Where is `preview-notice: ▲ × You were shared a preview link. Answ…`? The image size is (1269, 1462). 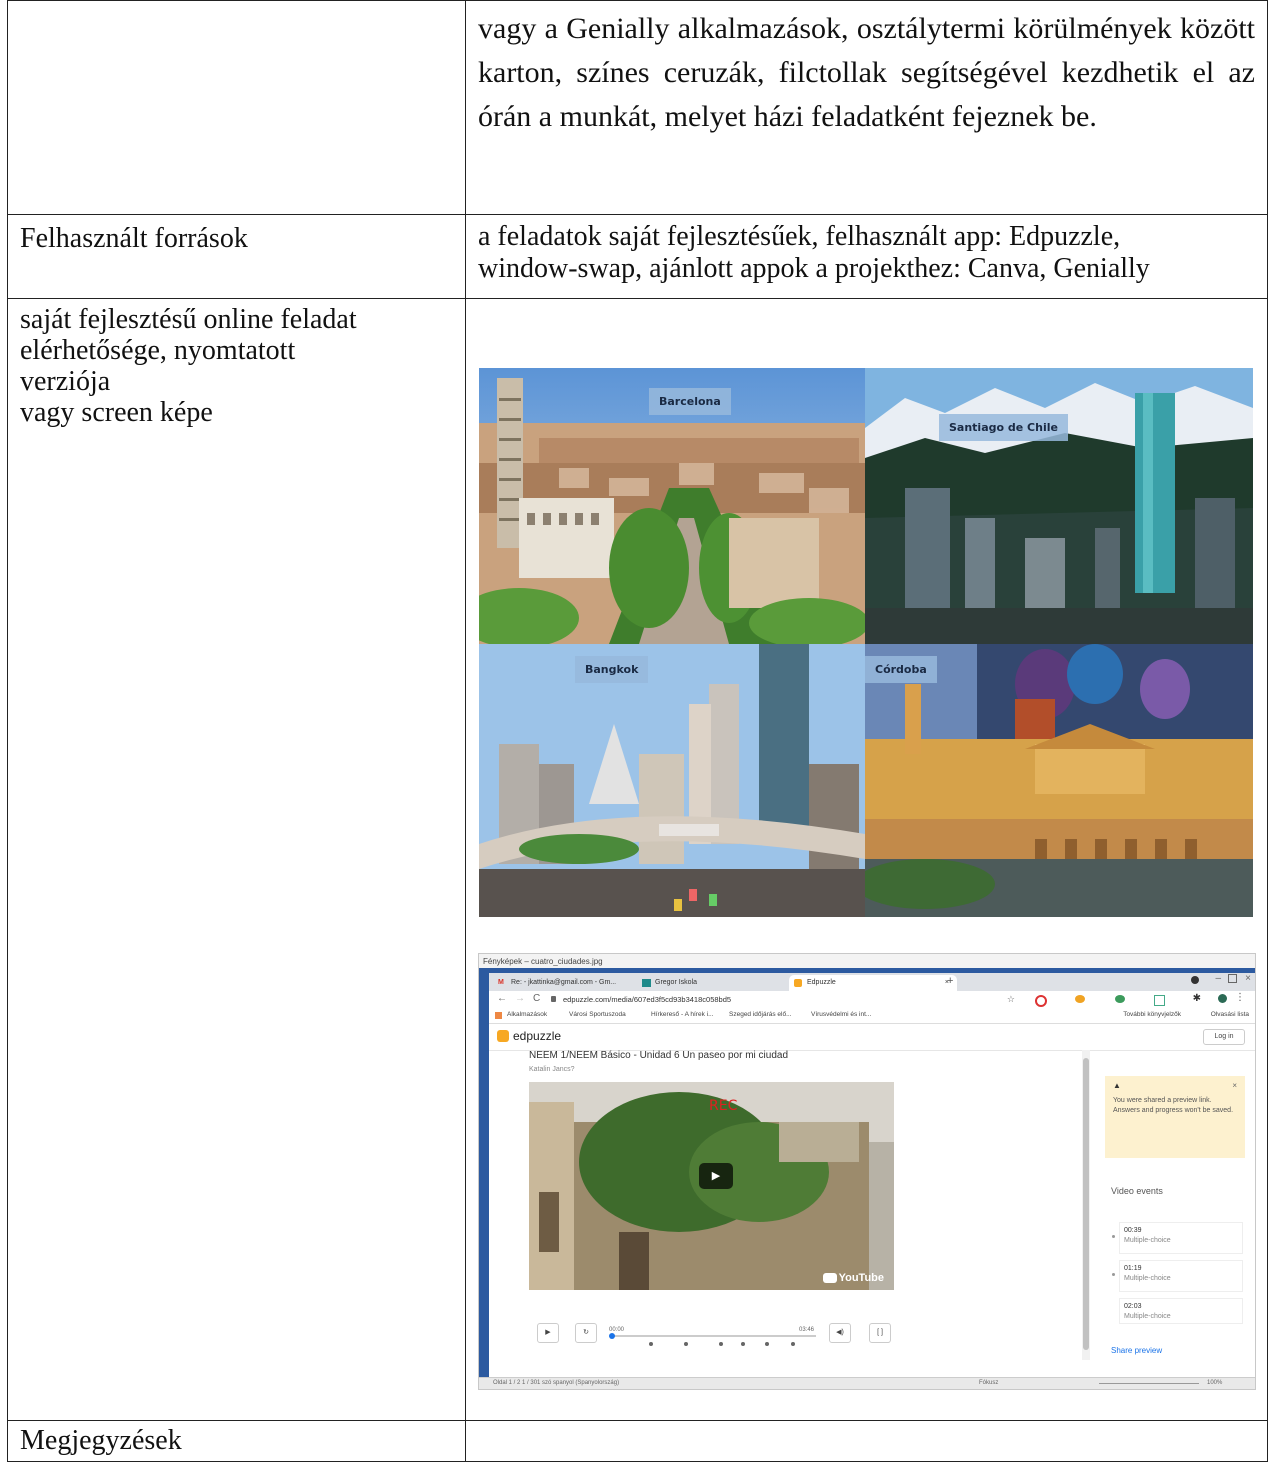
preview-notice: ▲ × You were shared a preview link. Answ… is located at coordinates (1175, 1117).